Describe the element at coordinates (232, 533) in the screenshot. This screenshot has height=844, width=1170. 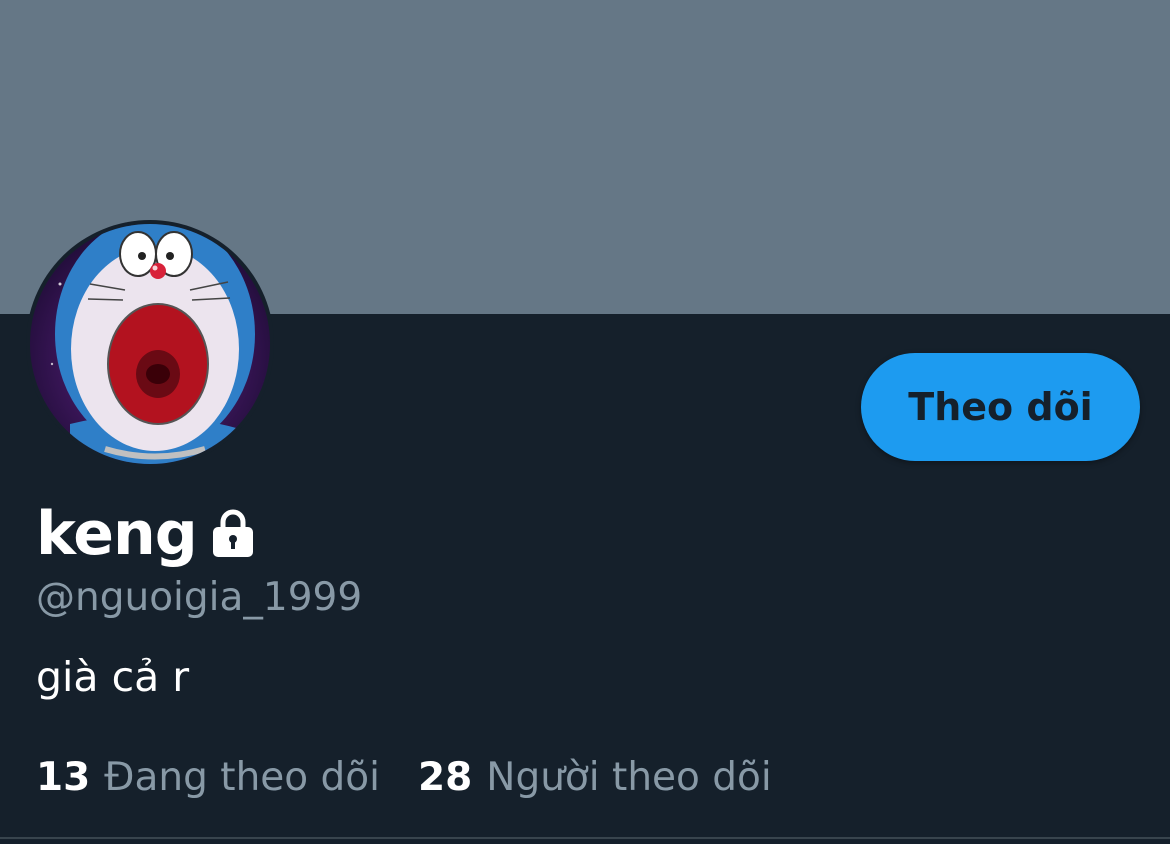
I see `lock-icon` at that location.